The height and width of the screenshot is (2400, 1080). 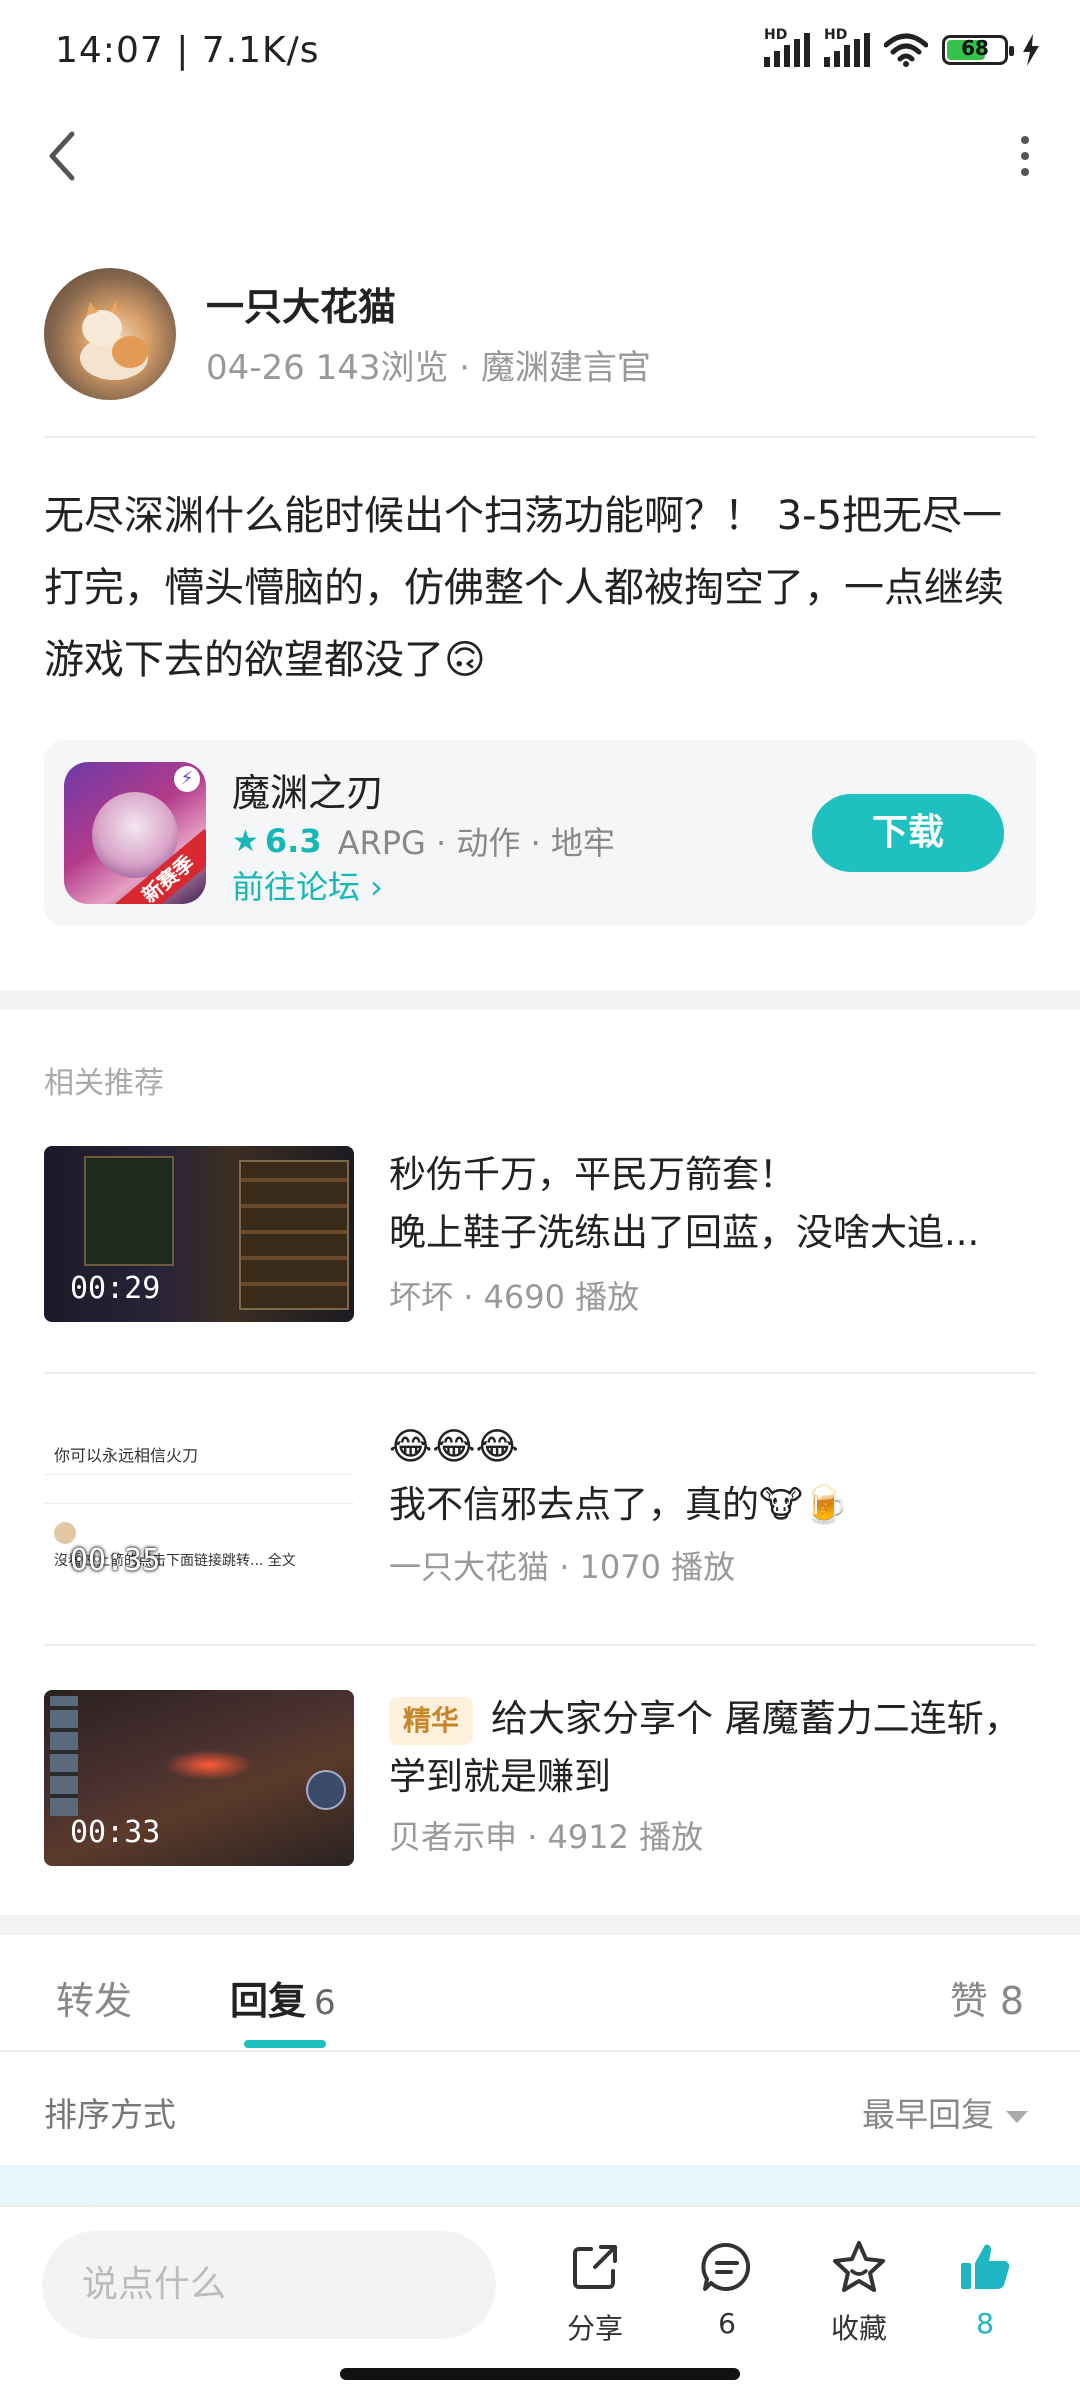 I want to click on related-title-text: 精华 给大家分享个 屠魔蓄力二连斩，学到就是赚到, so click(x=712, y=1748).